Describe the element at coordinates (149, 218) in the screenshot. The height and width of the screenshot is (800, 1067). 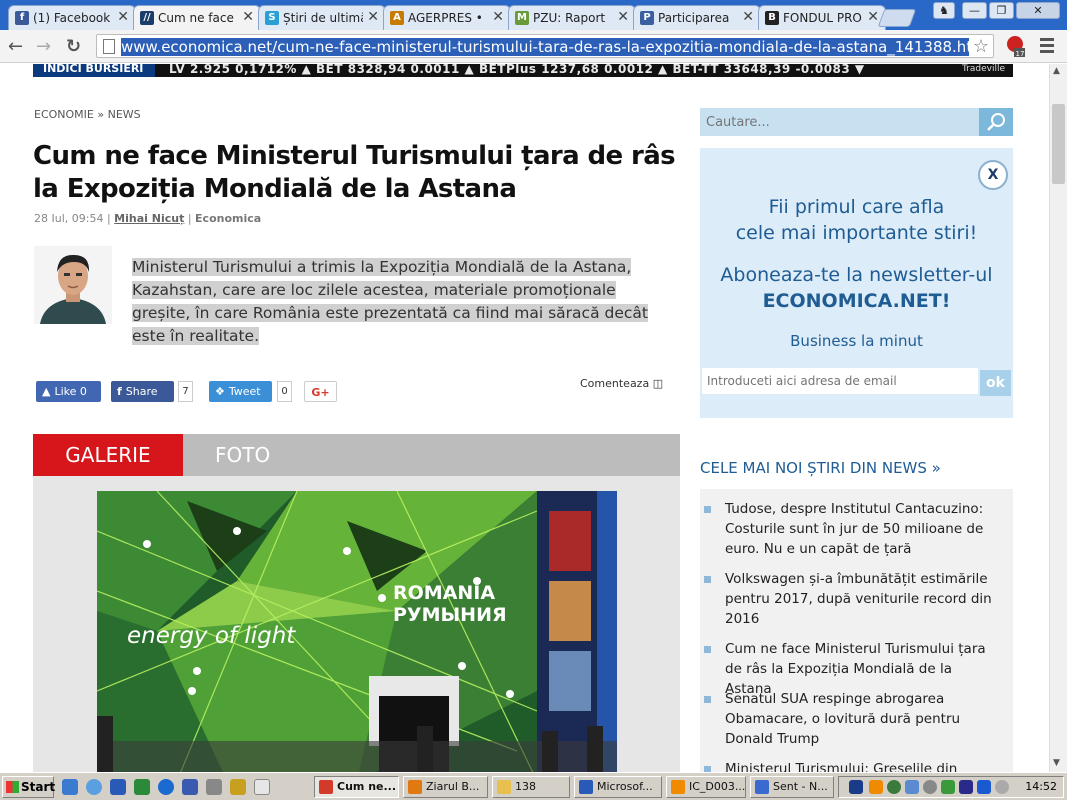
I see `article-author: Mihai Nicuț` at that location.